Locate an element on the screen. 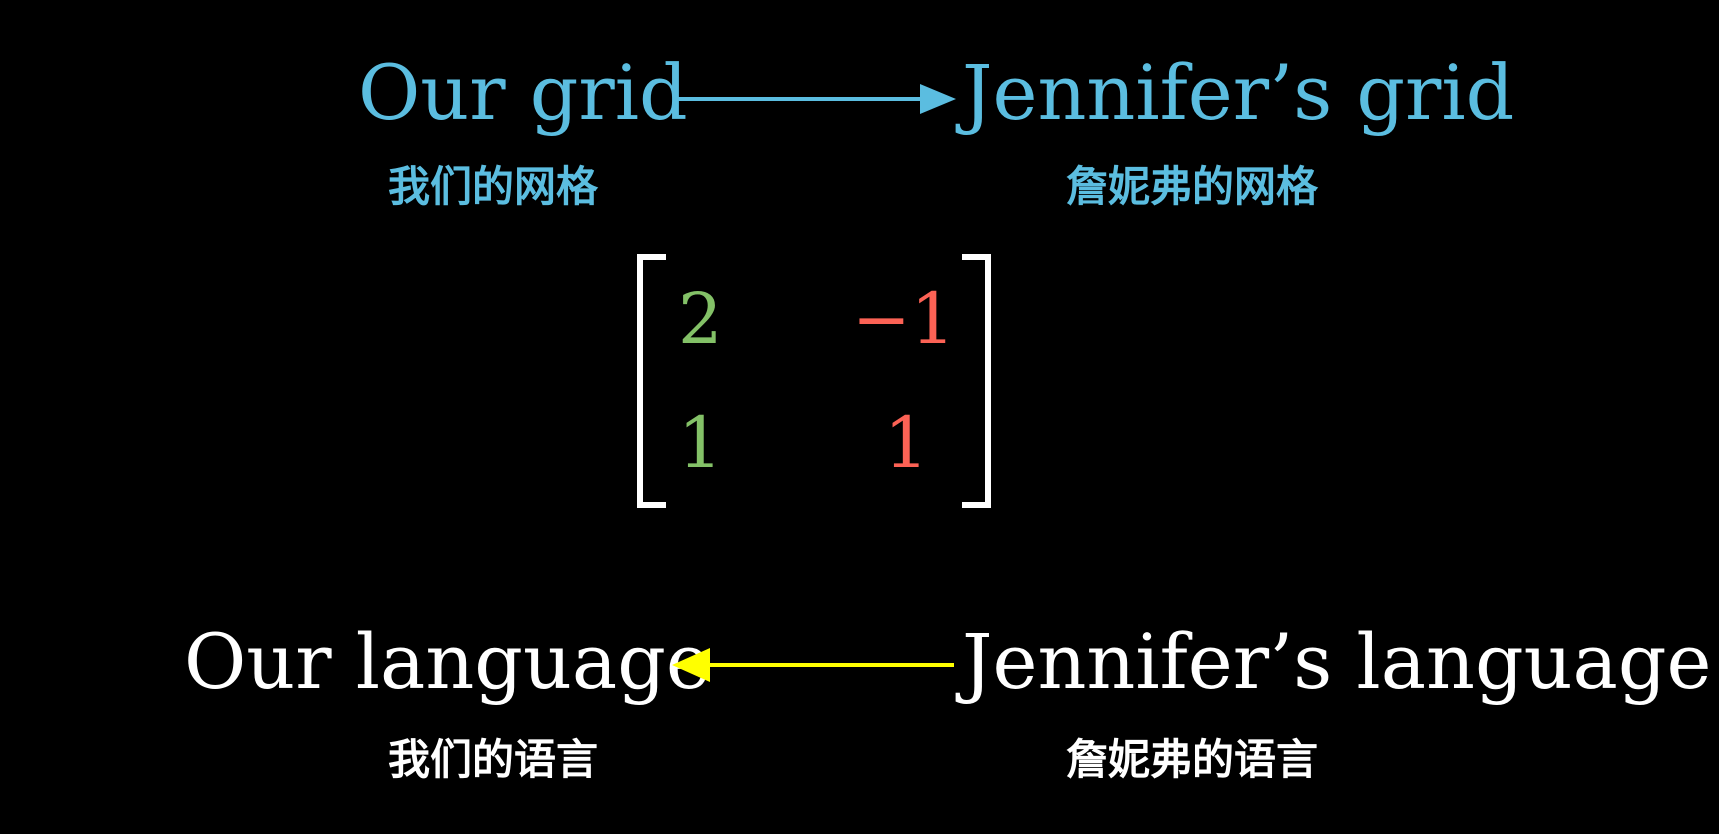 The image size is (1719, 834). jennifer-grid-label: Jennifer’s grid is located at coordinates (1238, 92).